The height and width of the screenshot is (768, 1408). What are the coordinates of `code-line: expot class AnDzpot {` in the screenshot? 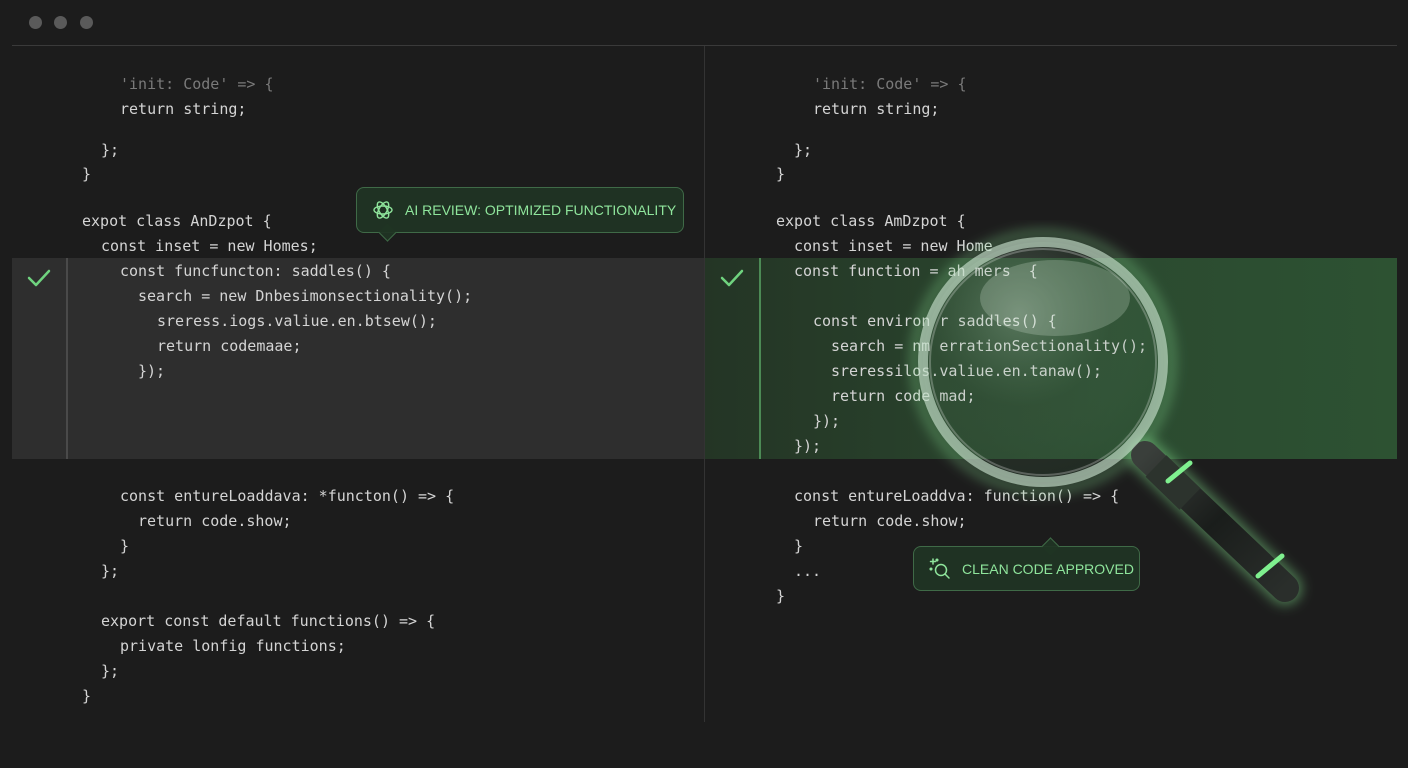 It's located at (177, 221).